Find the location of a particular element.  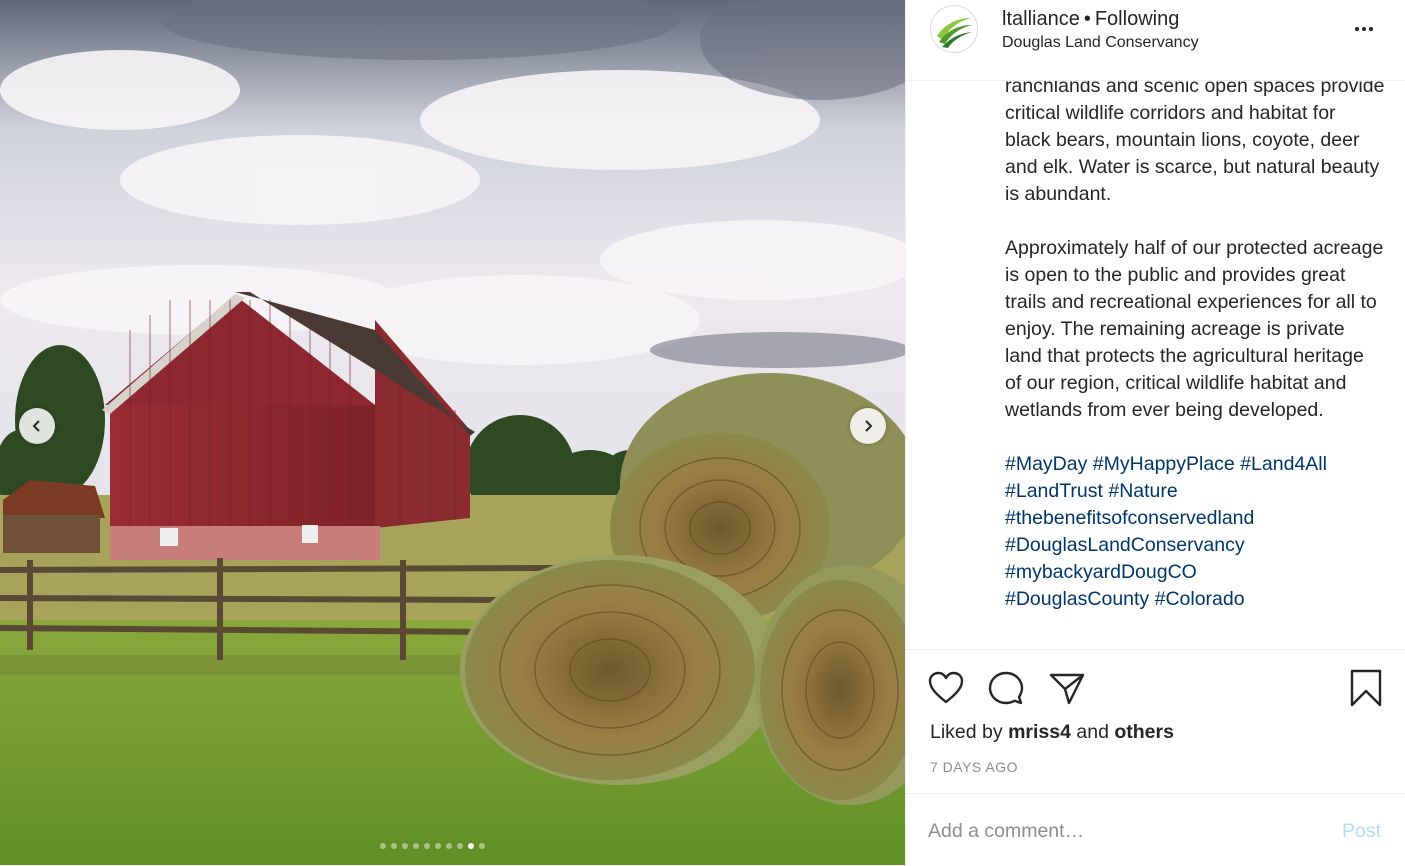

comment-bar: Post is located at coordinates (1155, 829).